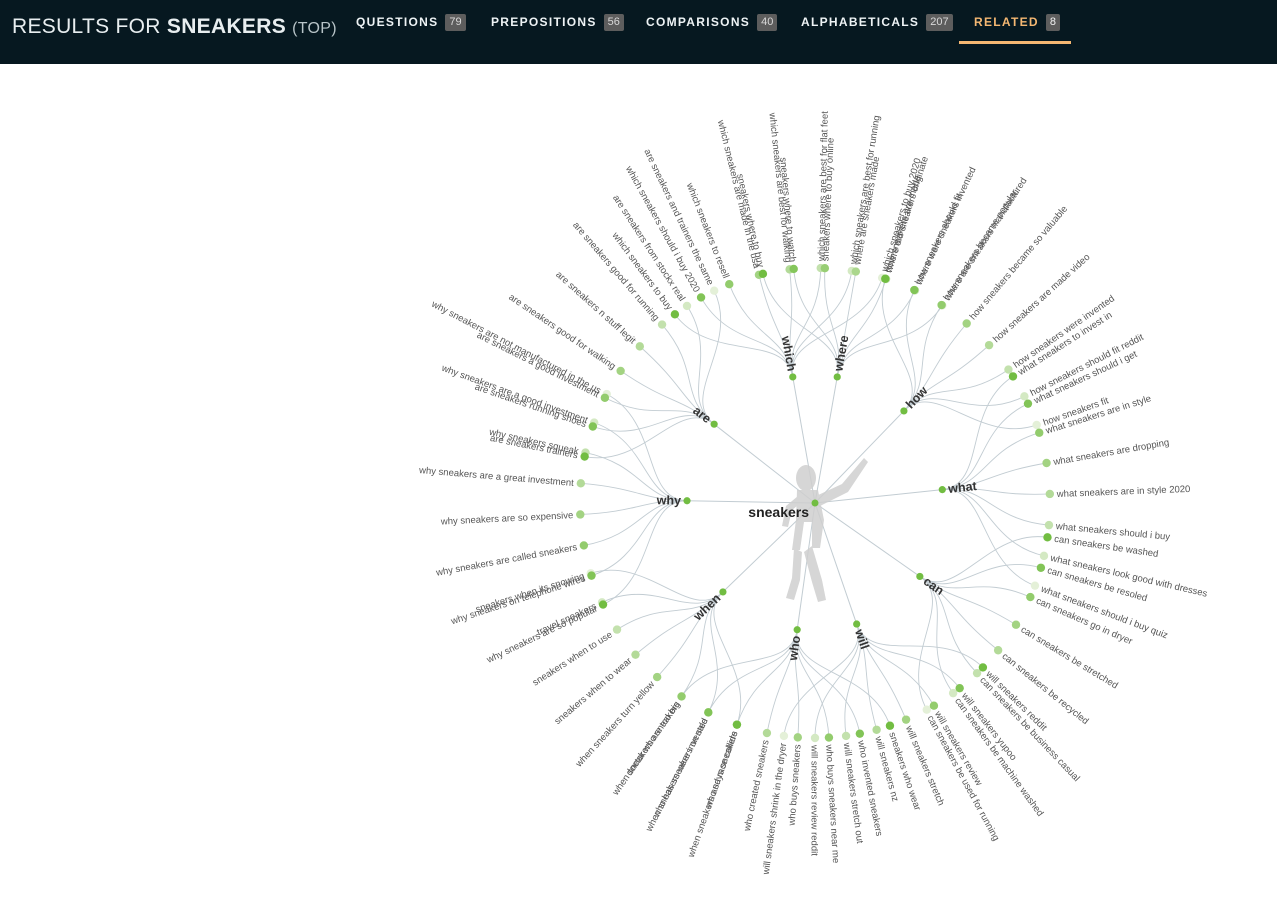 This screenshot has height=901, width=1277. What do you see at coordinates (1053, 22) in the screenshot?
I see `tab-count-badge: 8` at bounding box center [1053, 22].